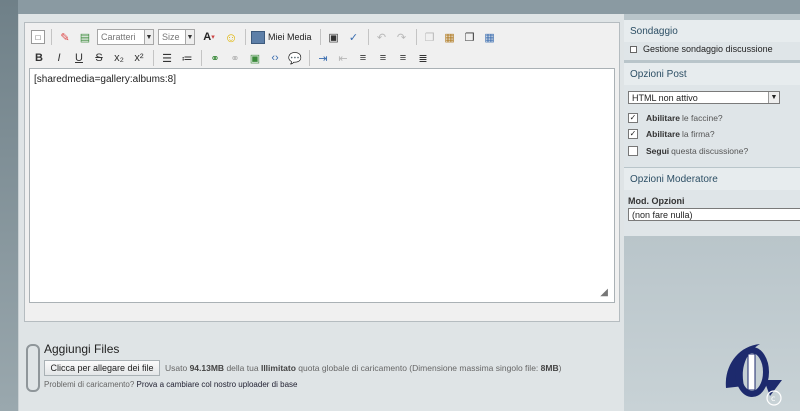  What do you see at coordinates (604, 292) in the screenshot?
I see `resize-handle-icon: ◢` at bounding box center [604, 292].